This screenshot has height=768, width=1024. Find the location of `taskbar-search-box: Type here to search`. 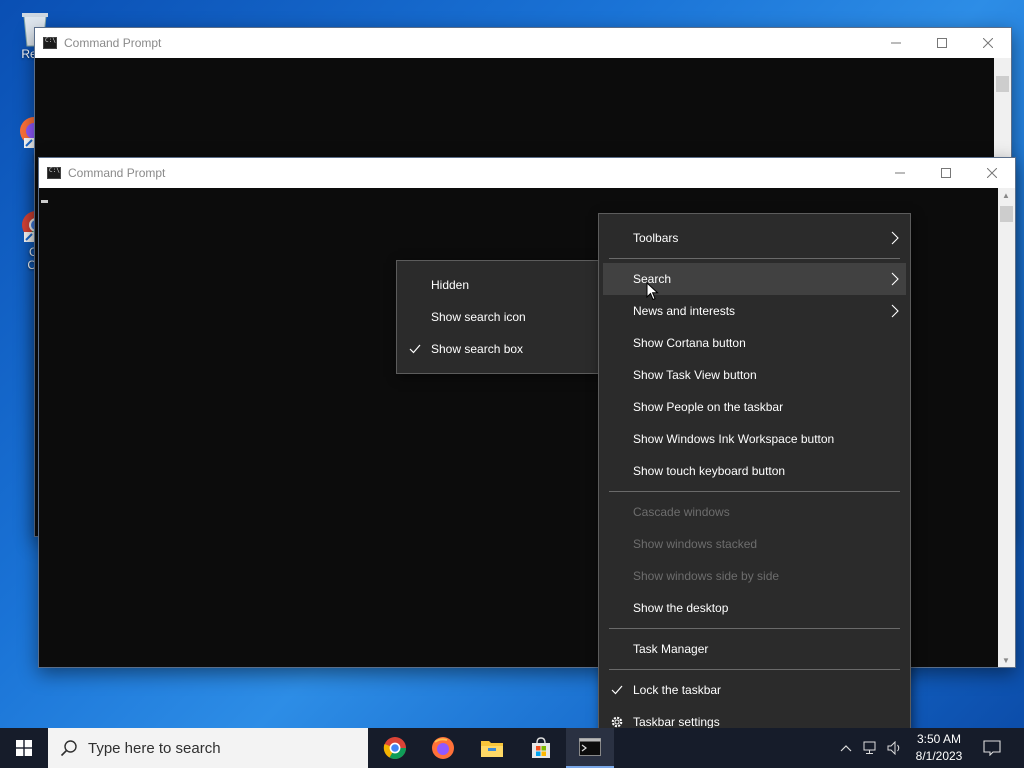

taskbar-search-box: Type here to search is located at coordinates (208, 748).